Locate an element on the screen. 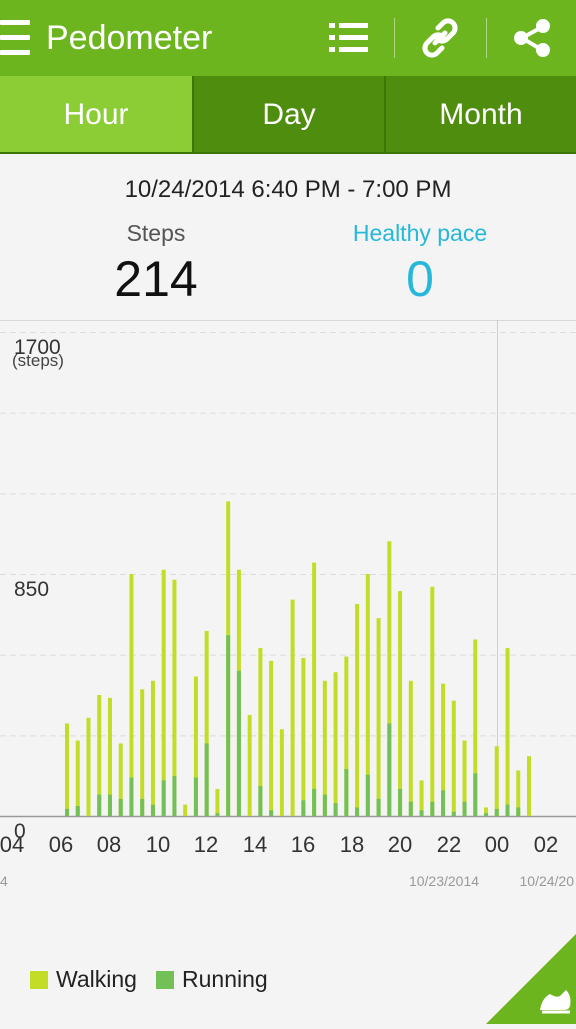 This screenshot has height=1029, width=576. x-tick-label: 20 is located at coordinates (400, 844).